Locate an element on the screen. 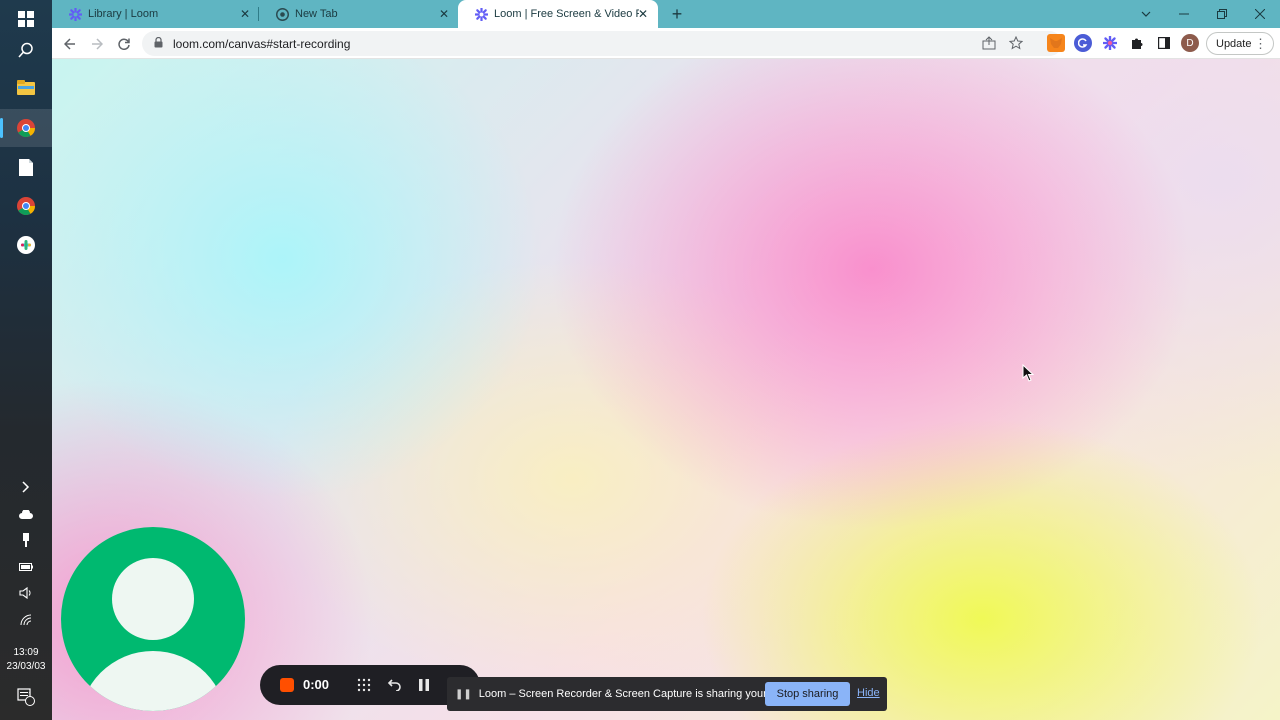  tab-loom-recorder: Loom | Free Screen & Video Rec ✕ is located at coordinates (558, 14).